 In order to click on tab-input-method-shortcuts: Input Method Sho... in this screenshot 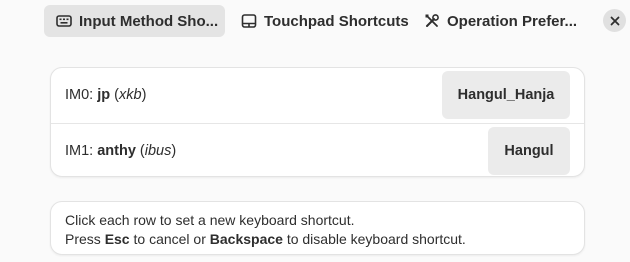, I will do `click(134, 21)`.